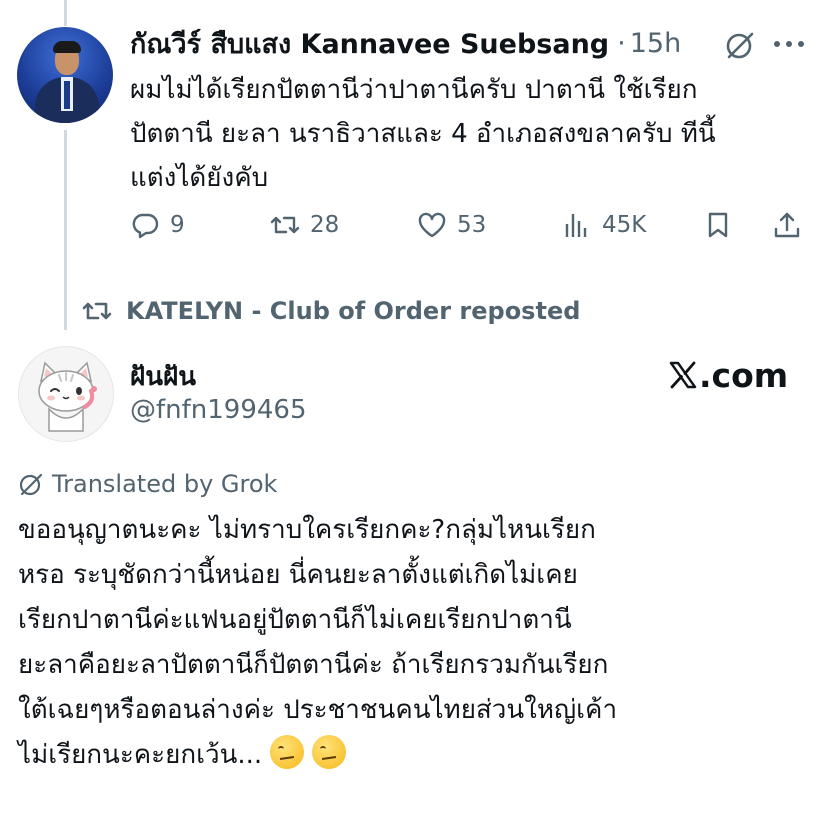  I want to click on reply-icon, so click(145, 226).